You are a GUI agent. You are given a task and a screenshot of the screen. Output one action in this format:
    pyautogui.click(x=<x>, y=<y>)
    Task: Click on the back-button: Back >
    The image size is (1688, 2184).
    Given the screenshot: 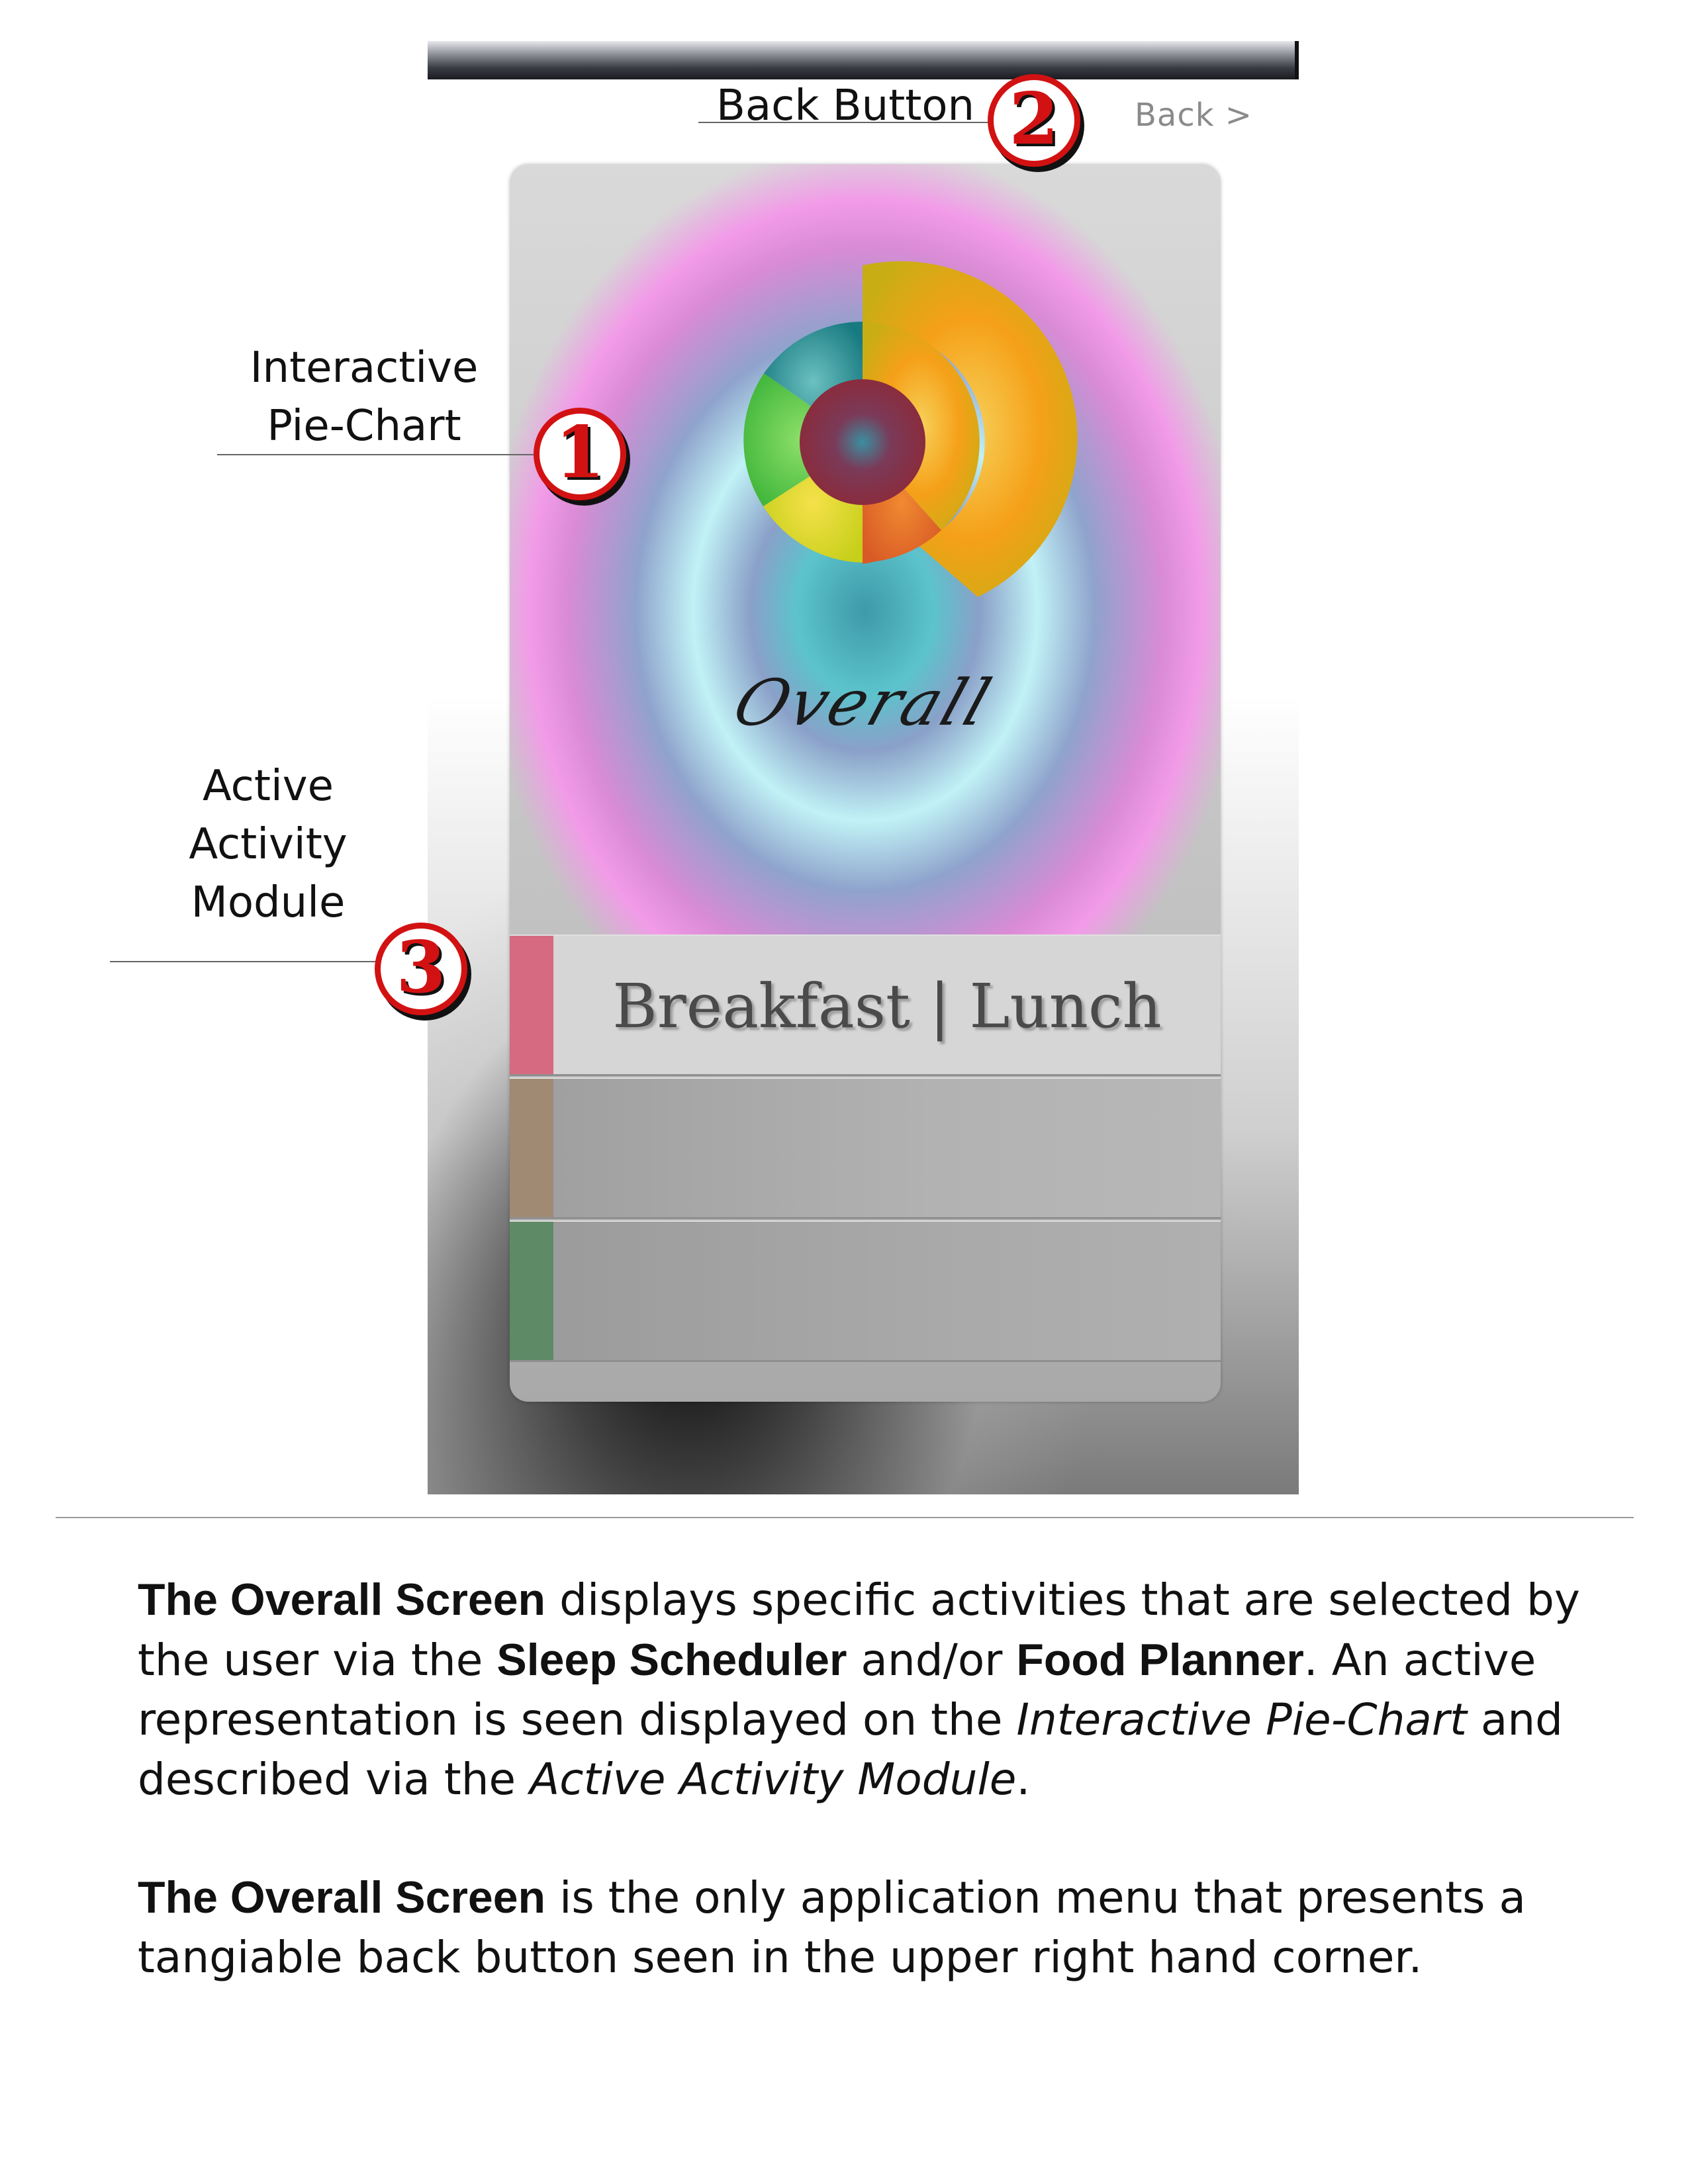 What is the action you would take?
    pyautogui.click(x=1193, y=116)
    